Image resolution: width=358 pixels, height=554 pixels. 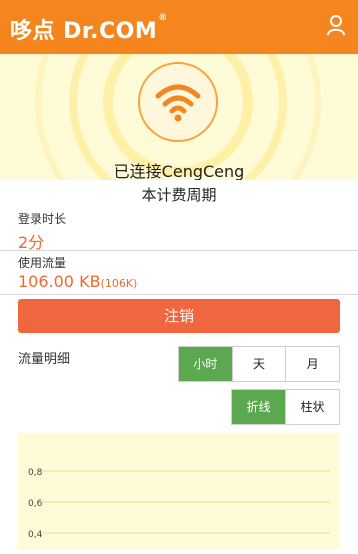 I want to click on period-selector: 小时 天 月, so click(x=259, y=364).